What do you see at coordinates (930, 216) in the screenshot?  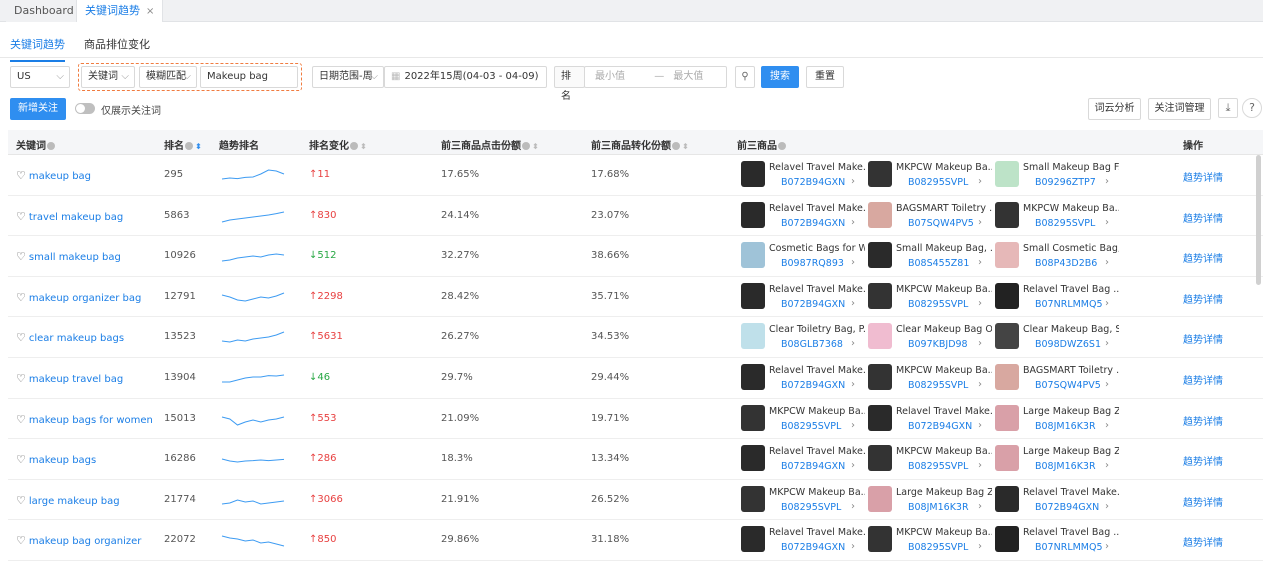 I see `product-card: BAGSMART Toiletry ... B07SQW4PV5 ›` at bounding box center [930, 216].